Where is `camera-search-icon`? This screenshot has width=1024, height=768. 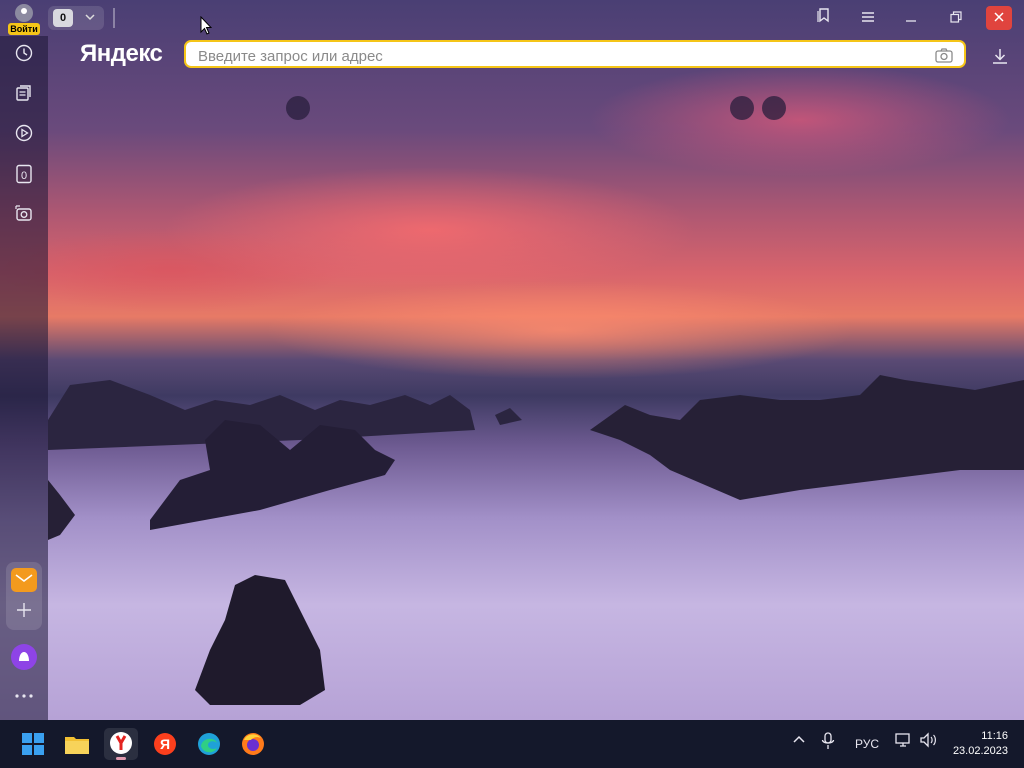
camera-search-icon is located at coordinates (944, 55).